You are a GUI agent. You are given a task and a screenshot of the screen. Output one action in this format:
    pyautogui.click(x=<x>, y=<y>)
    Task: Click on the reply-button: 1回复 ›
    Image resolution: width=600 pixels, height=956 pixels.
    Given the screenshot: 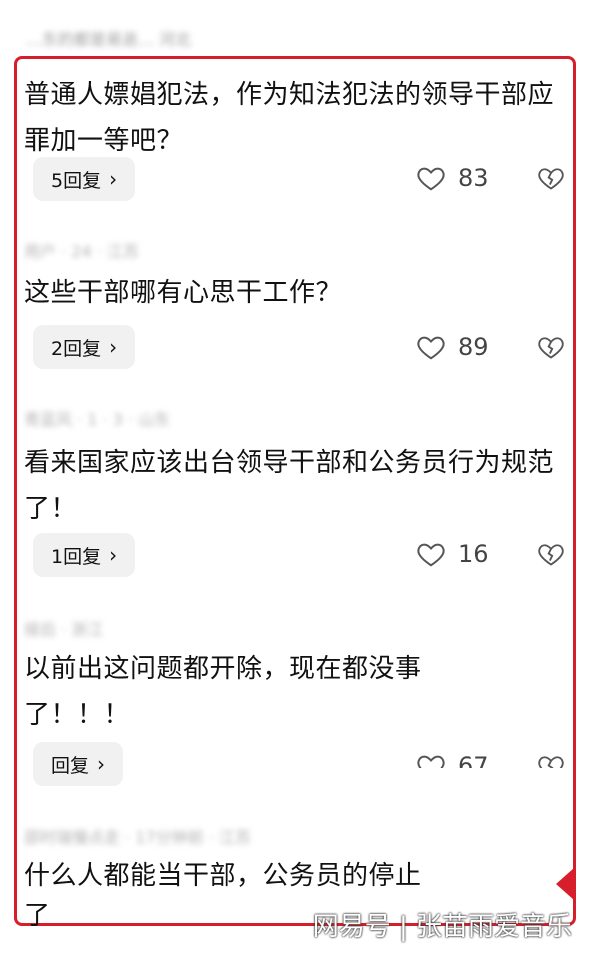 What is the action you would take?
    pyautogui.click(x=84, y=555)
    